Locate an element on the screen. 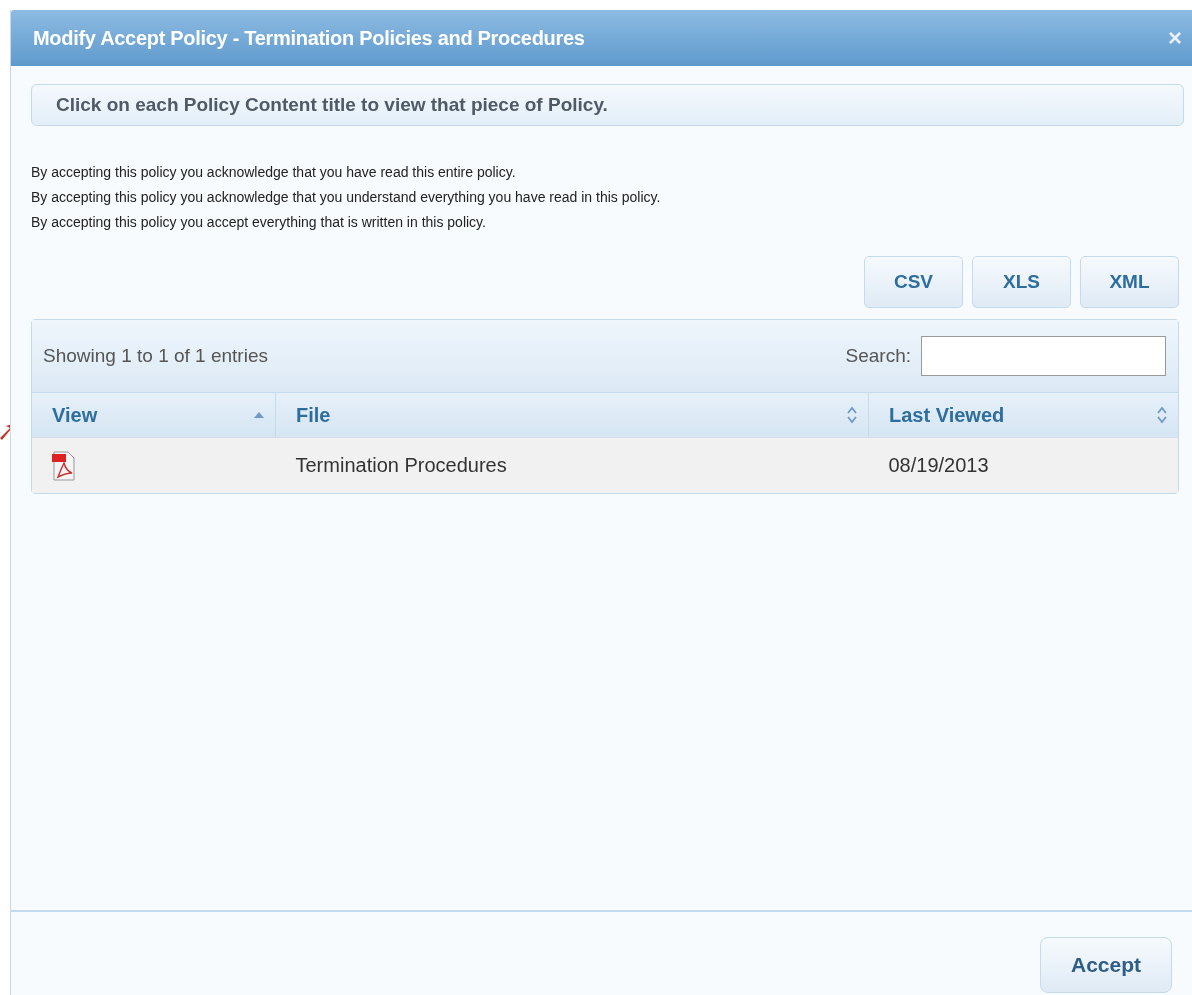 This screenshot has width=1192, height=995. table-cell: 08/19/2013 is located at coordinates (1023, 465).